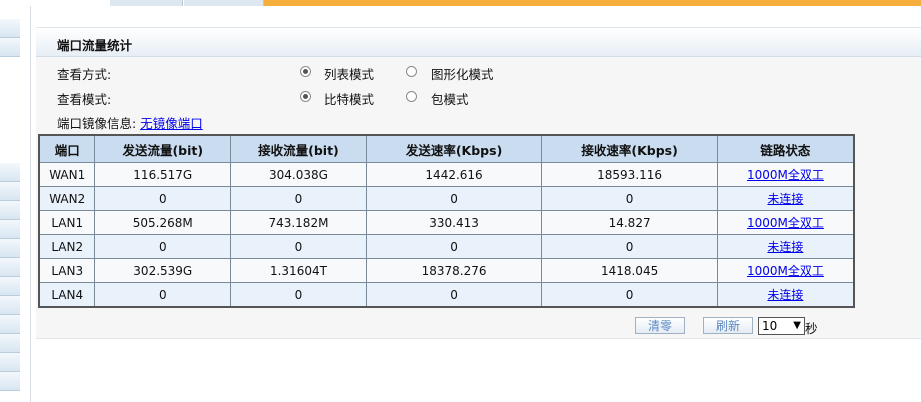  What do you see at coordinates (629, 174) in the screenshot?
I see `rx-rate-cell: 18593.116` at bounding box center [629, 174].